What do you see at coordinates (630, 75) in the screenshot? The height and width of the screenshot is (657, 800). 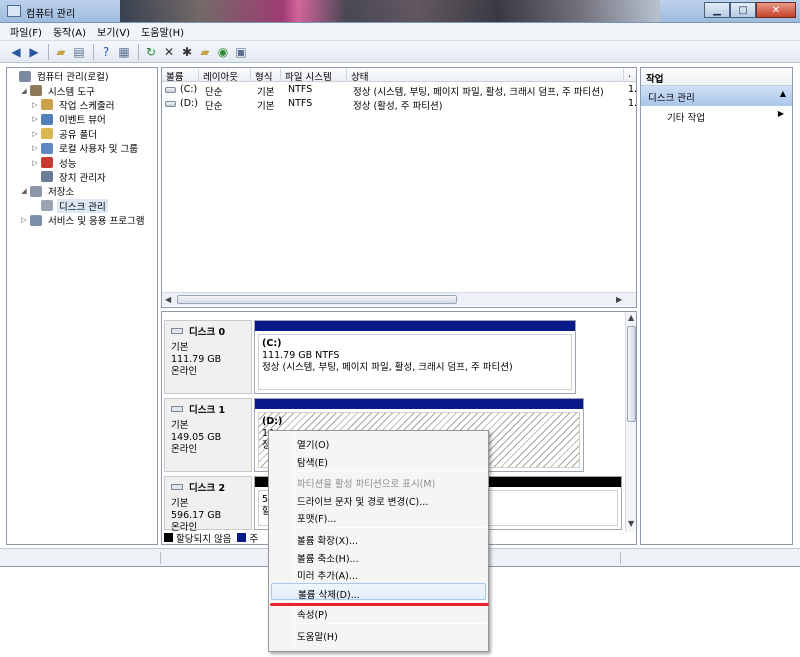 I see `column-extra: .` at bounding box center [630, 75].